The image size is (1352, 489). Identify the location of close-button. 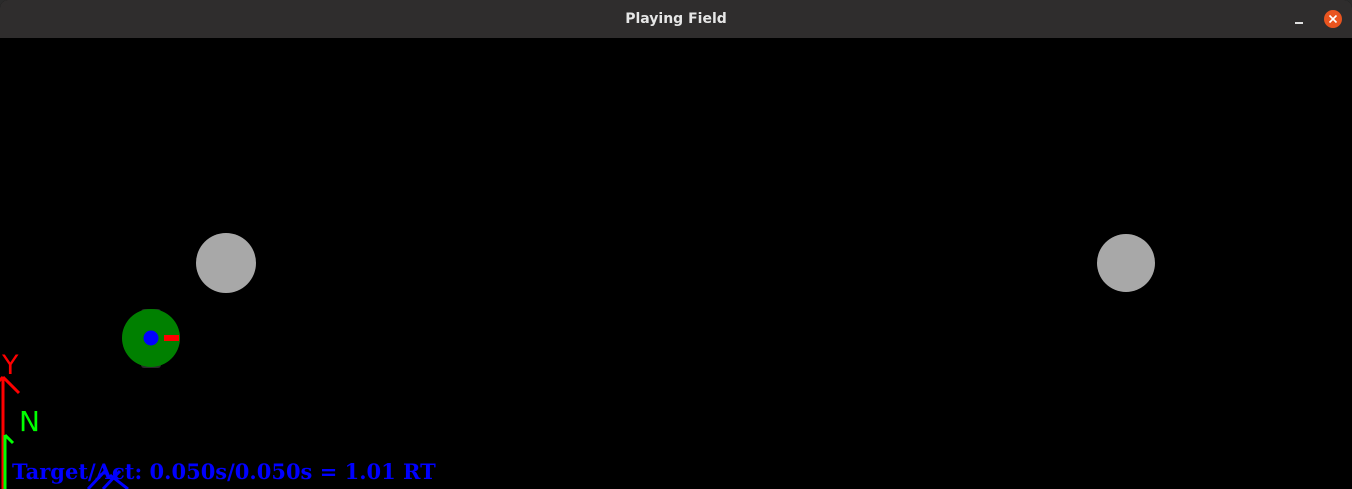
(1333, 19).